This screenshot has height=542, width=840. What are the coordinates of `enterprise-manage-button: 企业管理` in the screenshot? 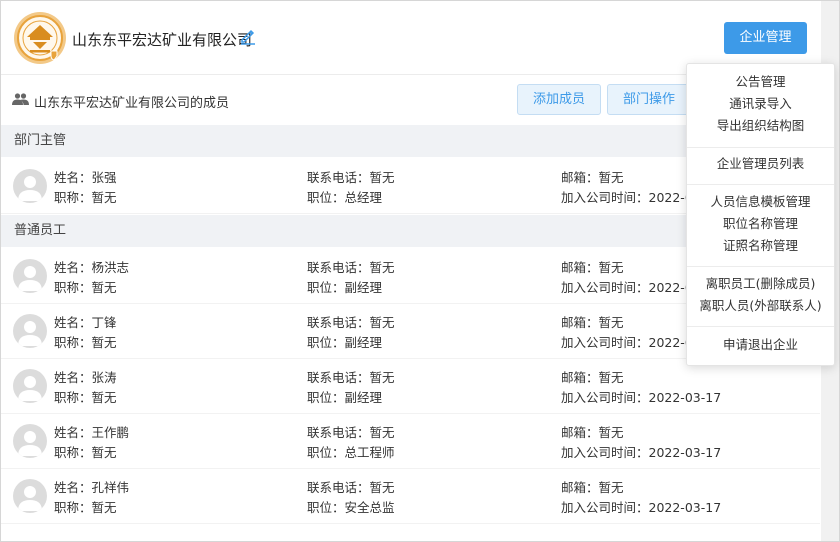 It's located at (765, 38).